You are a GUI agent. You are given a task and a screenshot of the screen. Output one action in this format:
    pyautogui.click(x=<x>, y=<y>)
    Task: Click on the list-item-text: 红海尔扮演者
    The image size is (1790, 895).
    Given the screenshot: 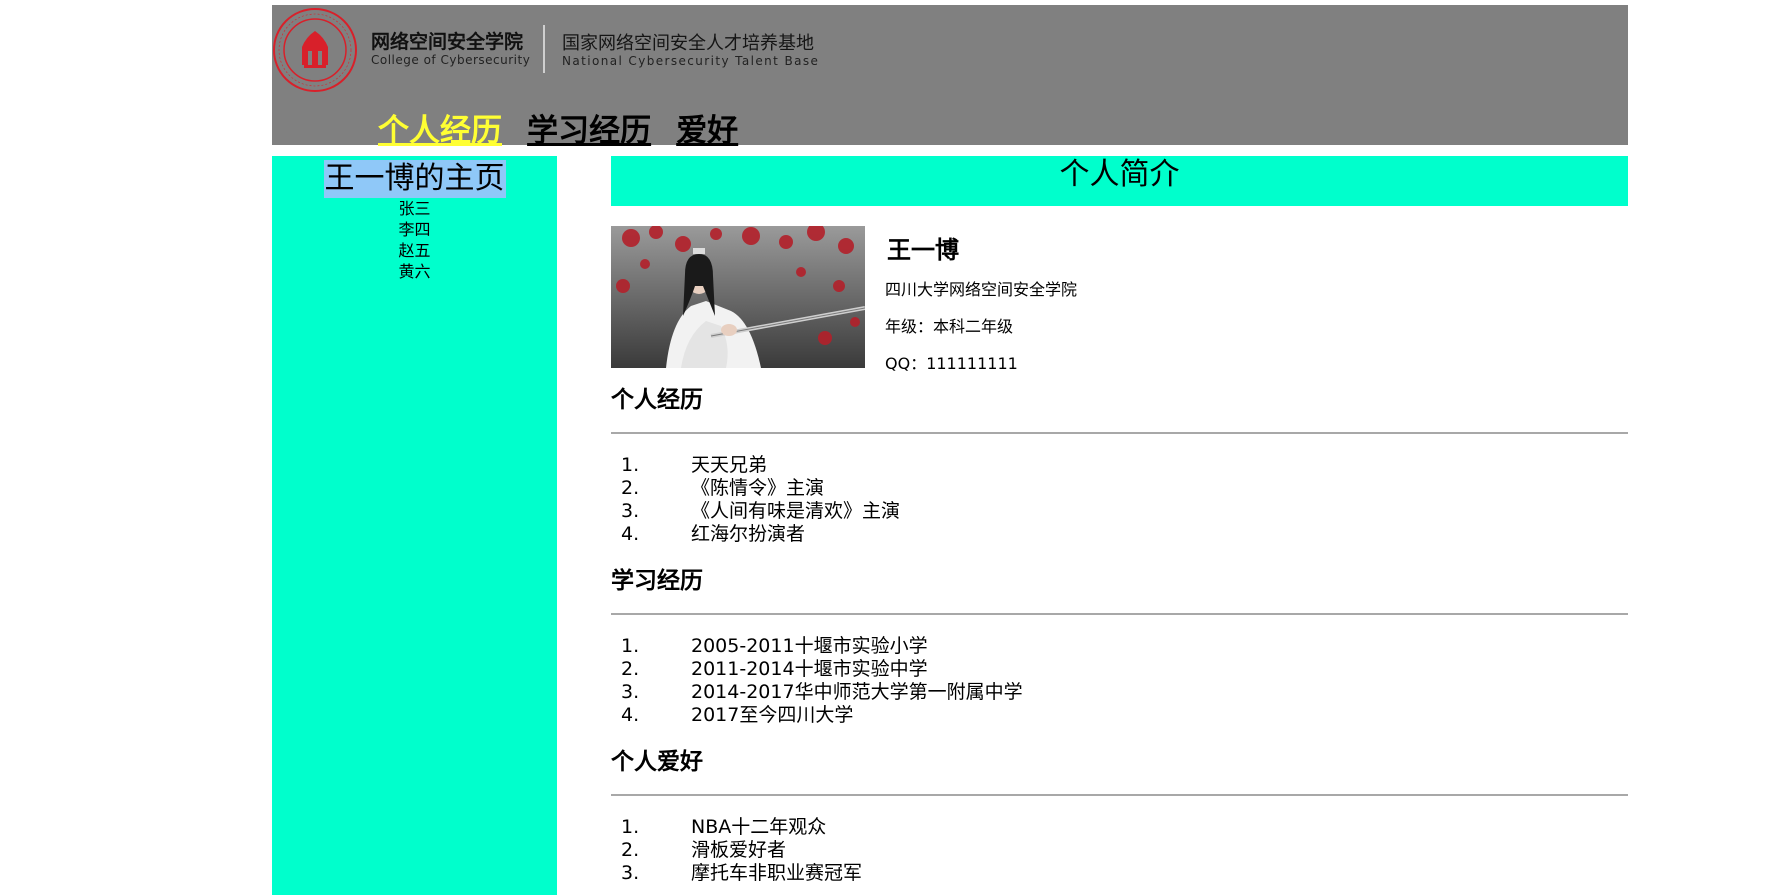 What is the action you would take?
    pyautogui.click(x=748, y=534)
    